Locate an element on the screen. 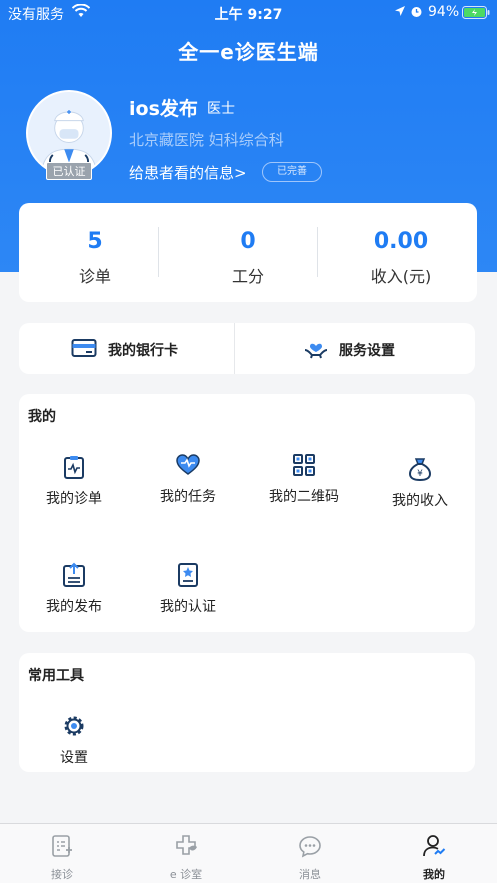 The height and width of the screenshot is (883, 497). my-income-item: ¥ 我的收入 is located at coordinates (420, 486).